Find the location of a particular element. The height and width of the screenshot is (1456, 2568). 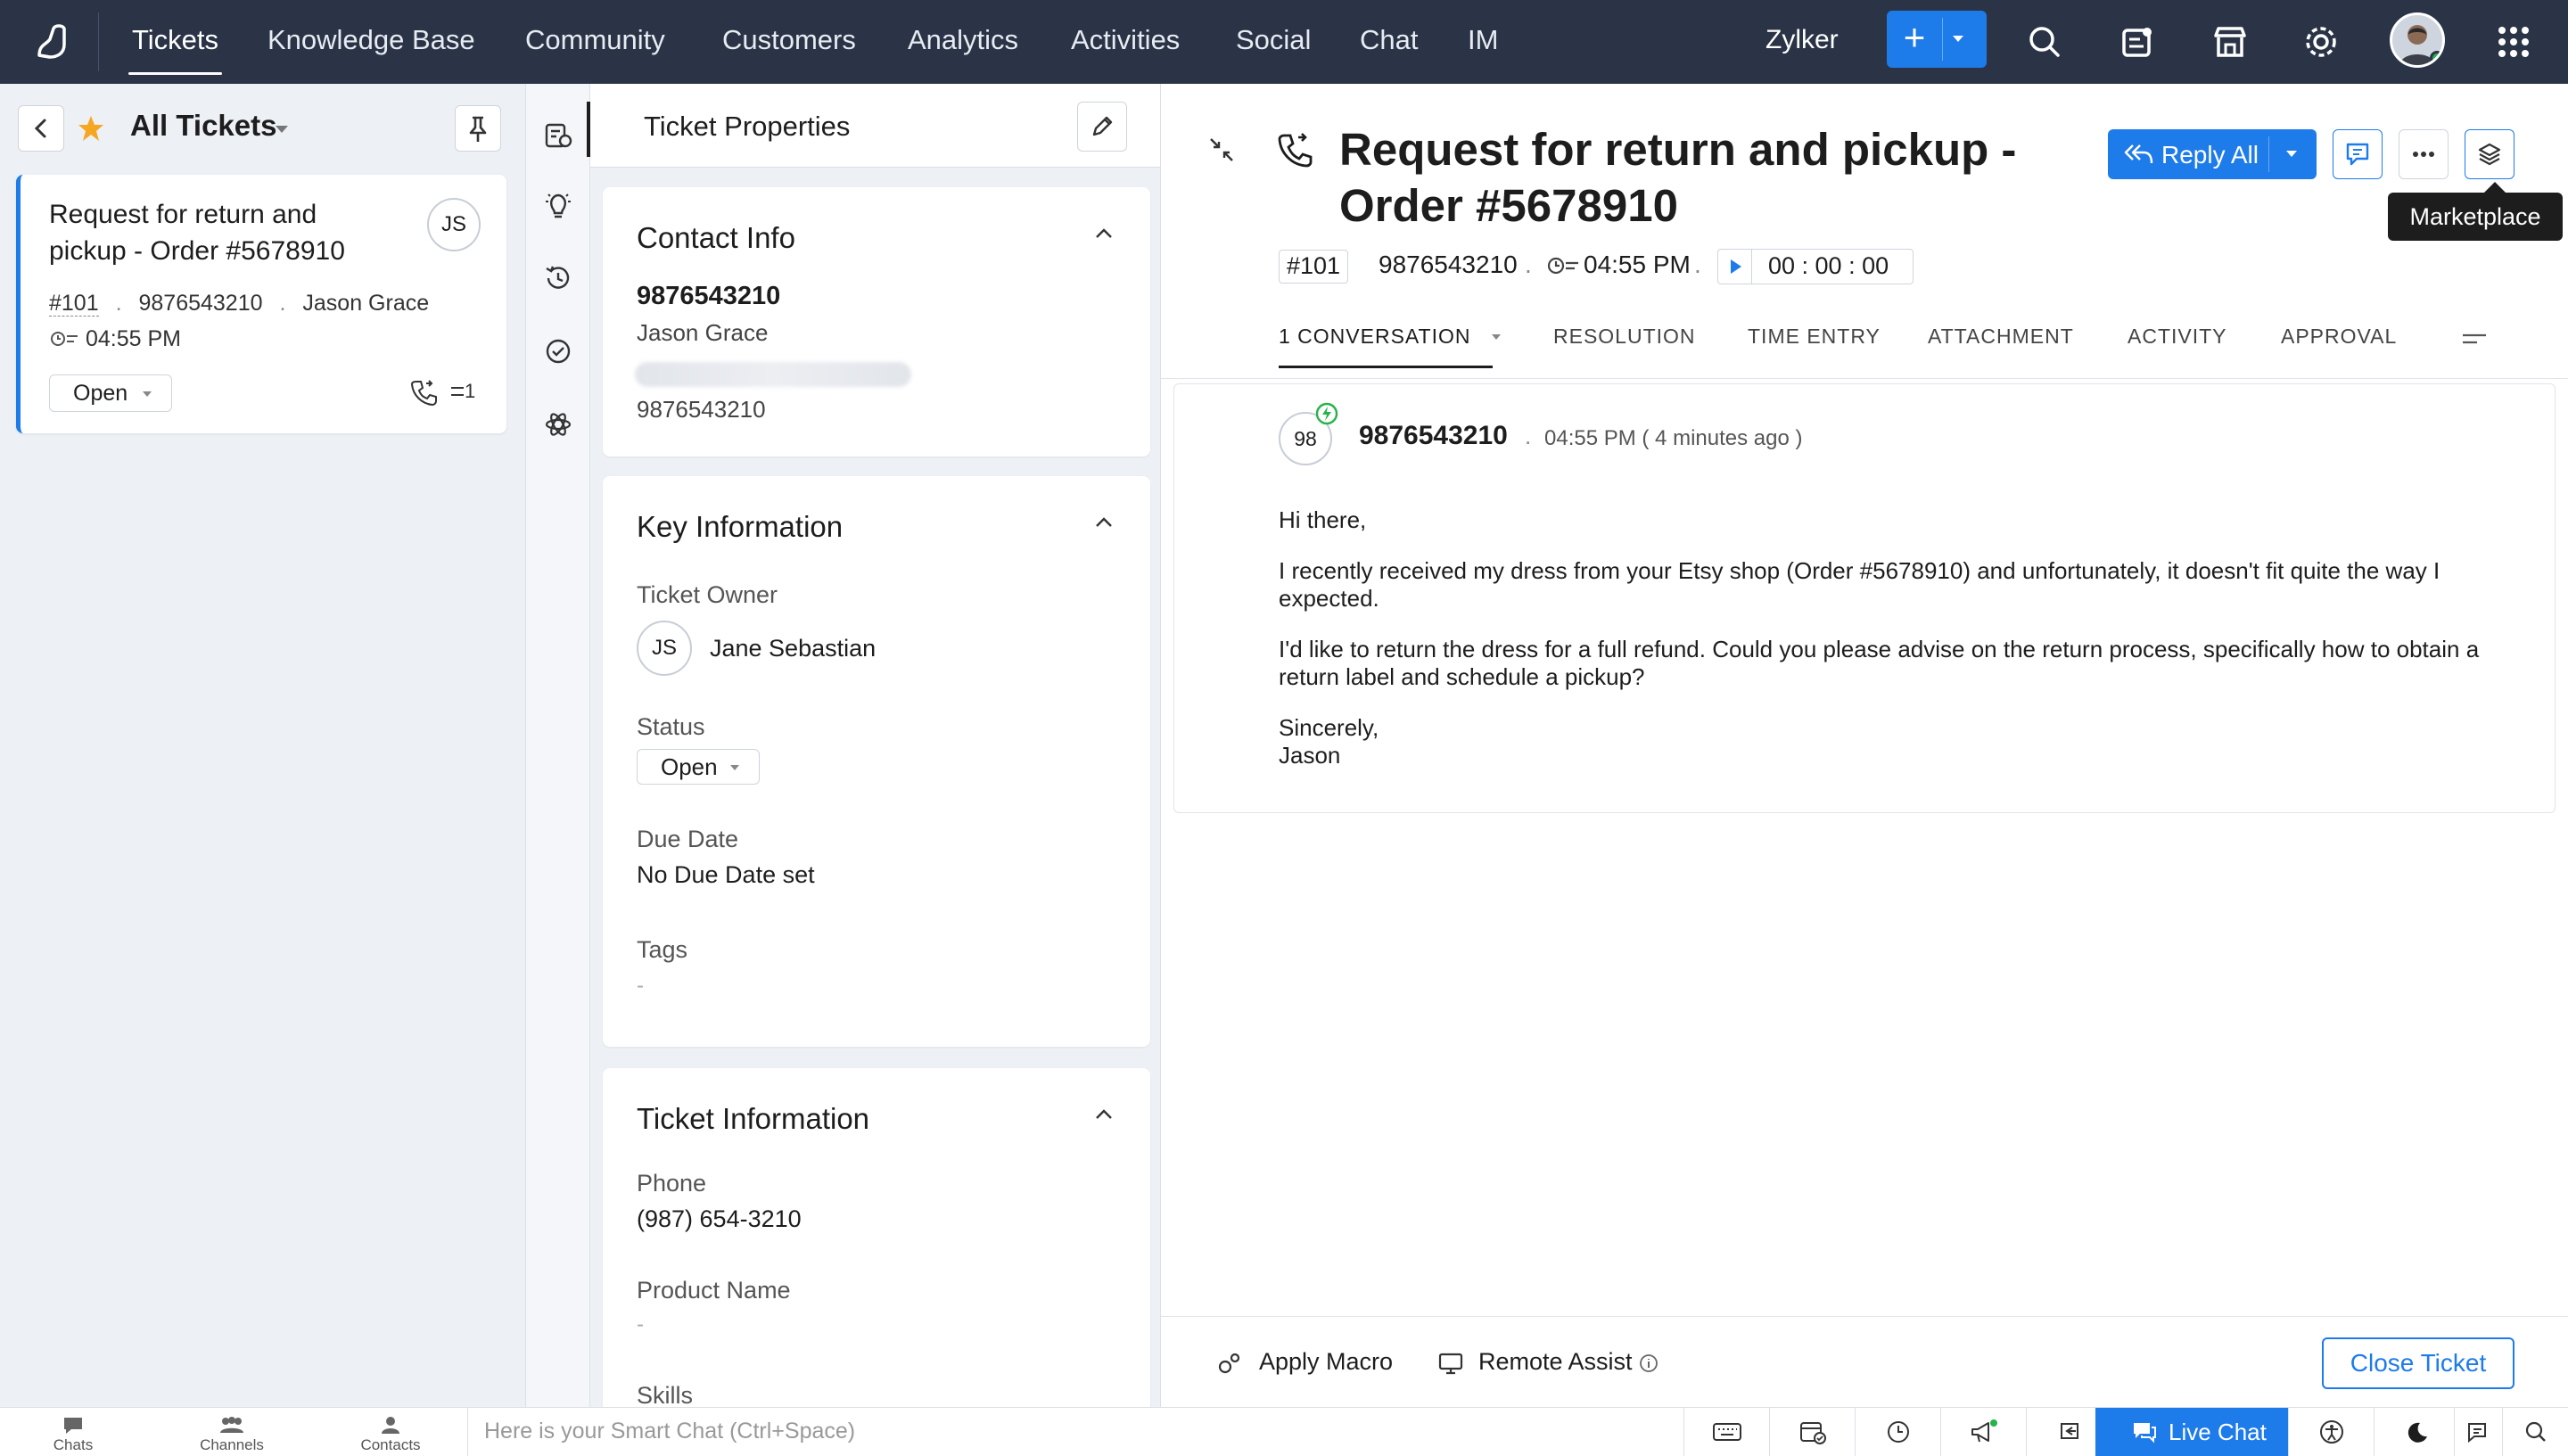

more-options-button is located at coordinates (2424, 154).